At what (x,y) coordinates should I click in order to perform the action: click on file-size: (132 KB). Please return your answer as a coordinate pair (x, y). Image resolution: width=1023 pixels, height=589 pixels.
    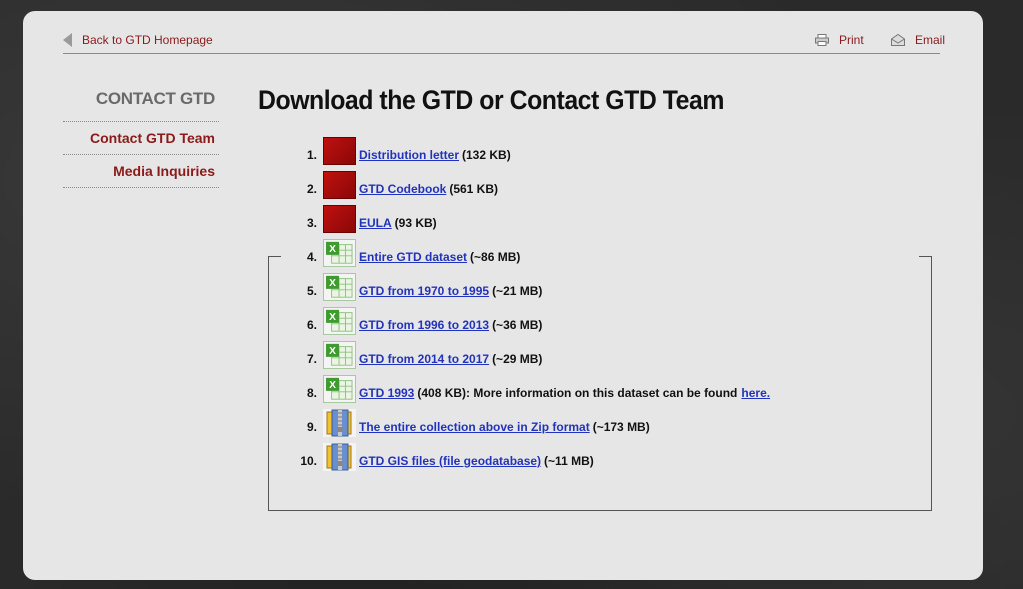
    Looking at the image, I should click on (486, 155).